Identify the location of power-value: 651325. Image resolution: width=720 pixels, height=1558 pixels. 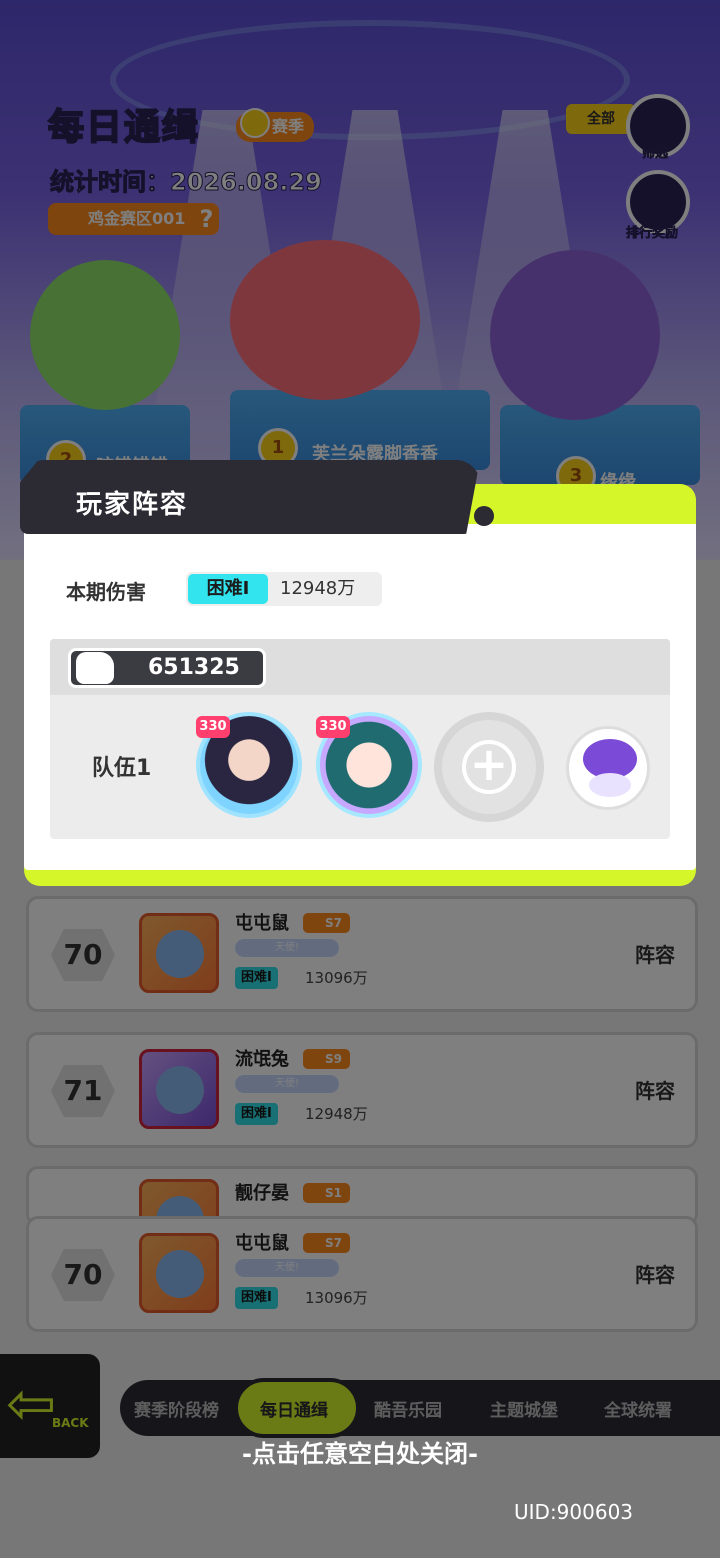
(194, 667).